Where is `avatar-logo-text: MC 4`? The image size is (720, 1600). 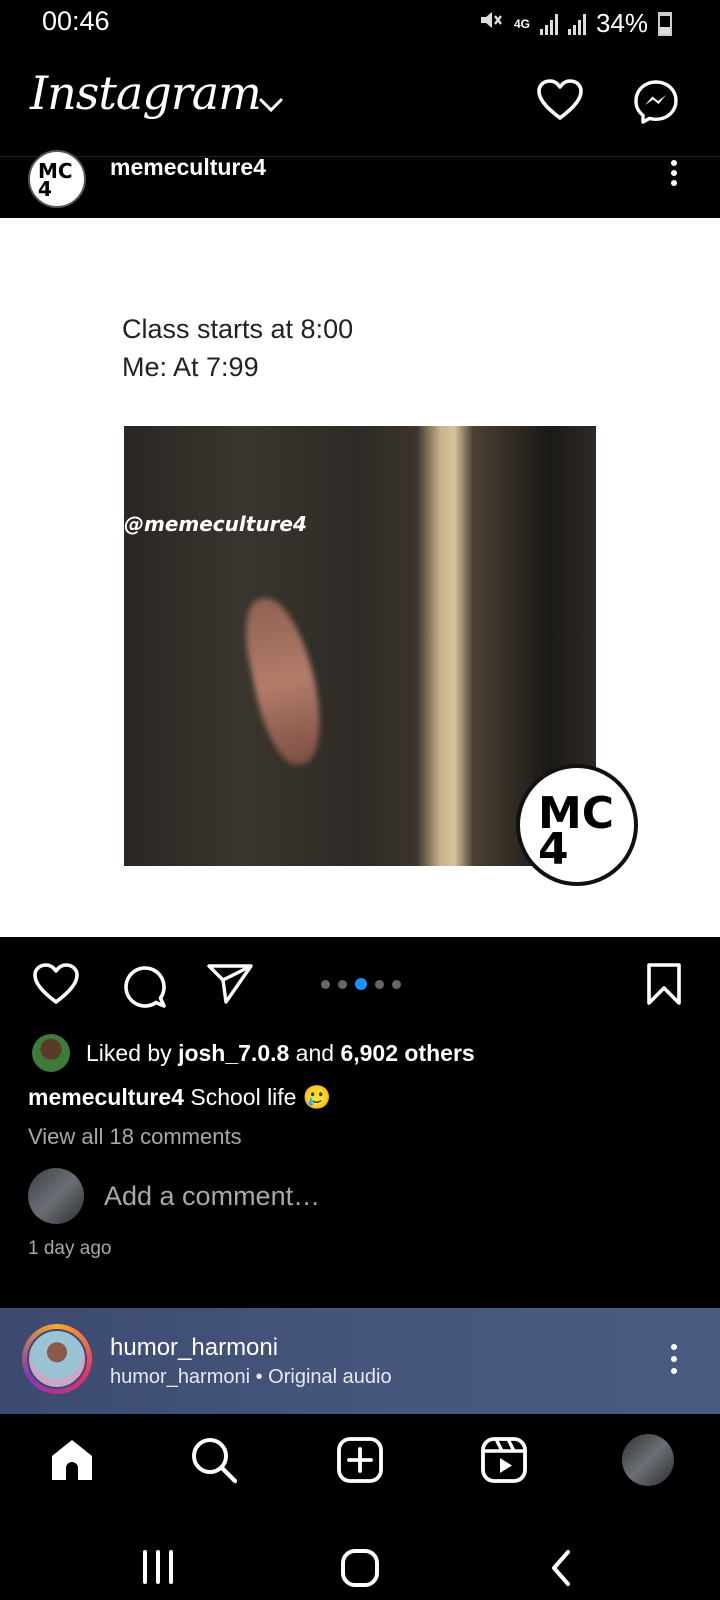 avatar-logo-text: MC 4 is located at coordinates (55, 180).